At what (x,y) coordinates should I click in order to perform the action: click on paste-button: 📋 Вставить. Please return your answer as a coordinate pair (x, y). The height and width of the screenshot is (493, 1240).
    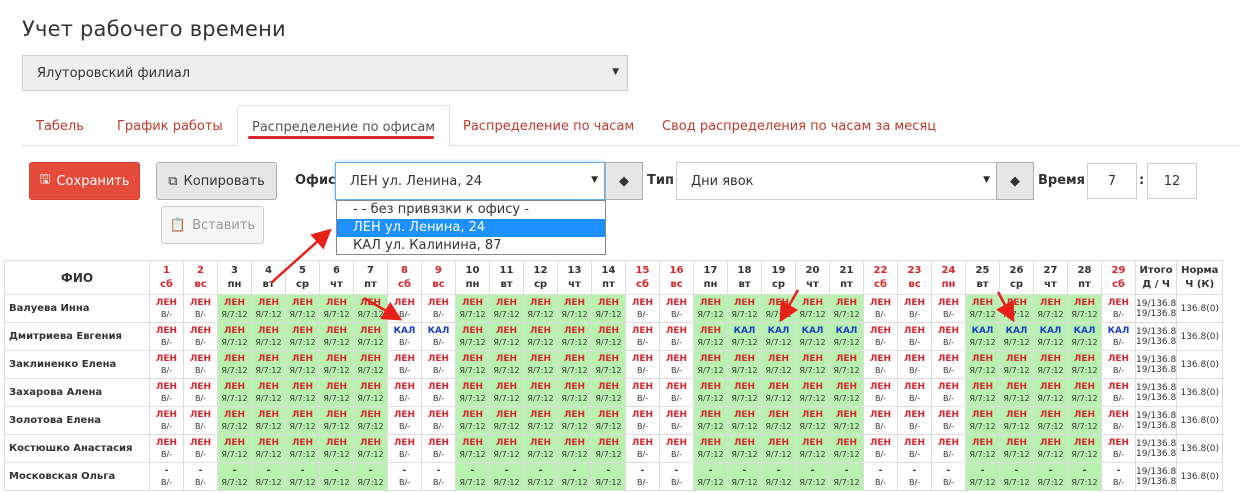
    Looking at the image, I should click on (212, 225).